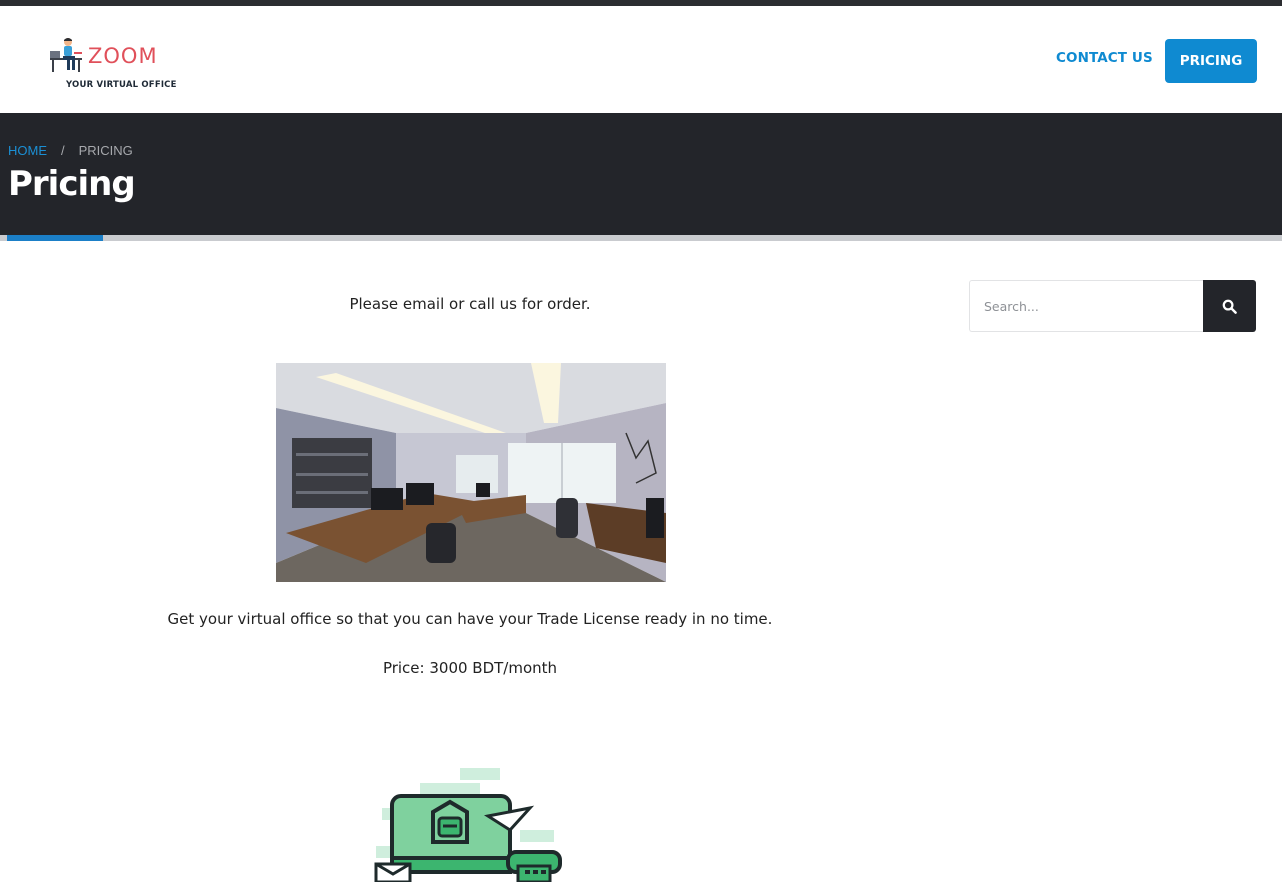  I want to click on breadcrumb: HOME / PRICING, so click(70, 150).